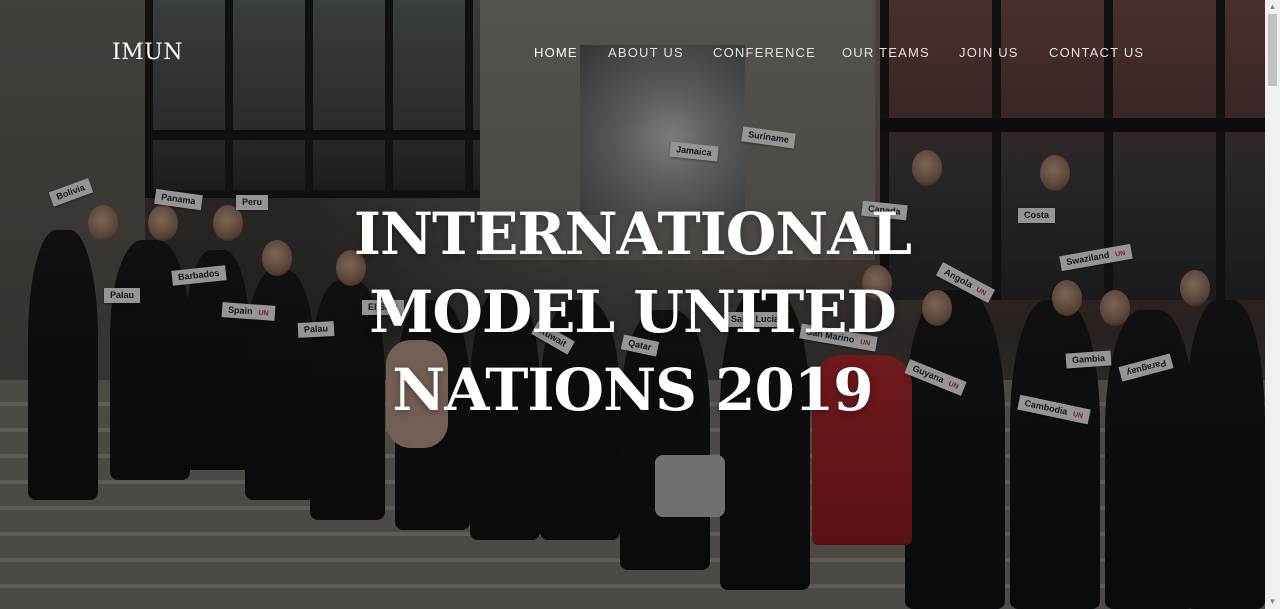  I want to click on nav-home: HOME, so click(556, 52).